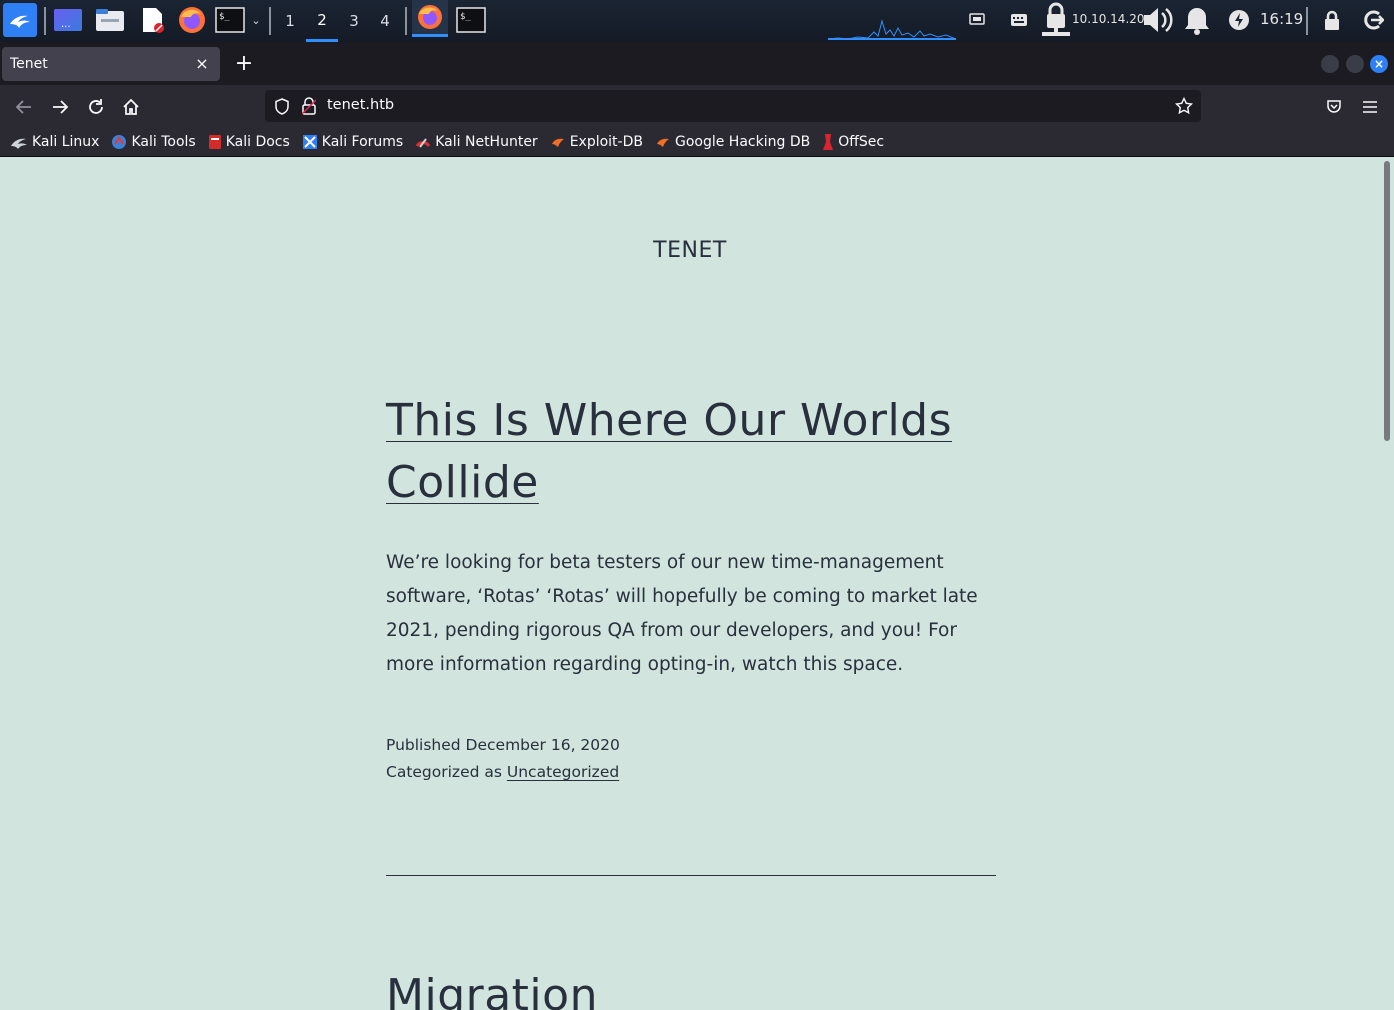  Describe the element at coordinates (1379, 64) in the screenshot. I see `close-window-button: ×` at that location.